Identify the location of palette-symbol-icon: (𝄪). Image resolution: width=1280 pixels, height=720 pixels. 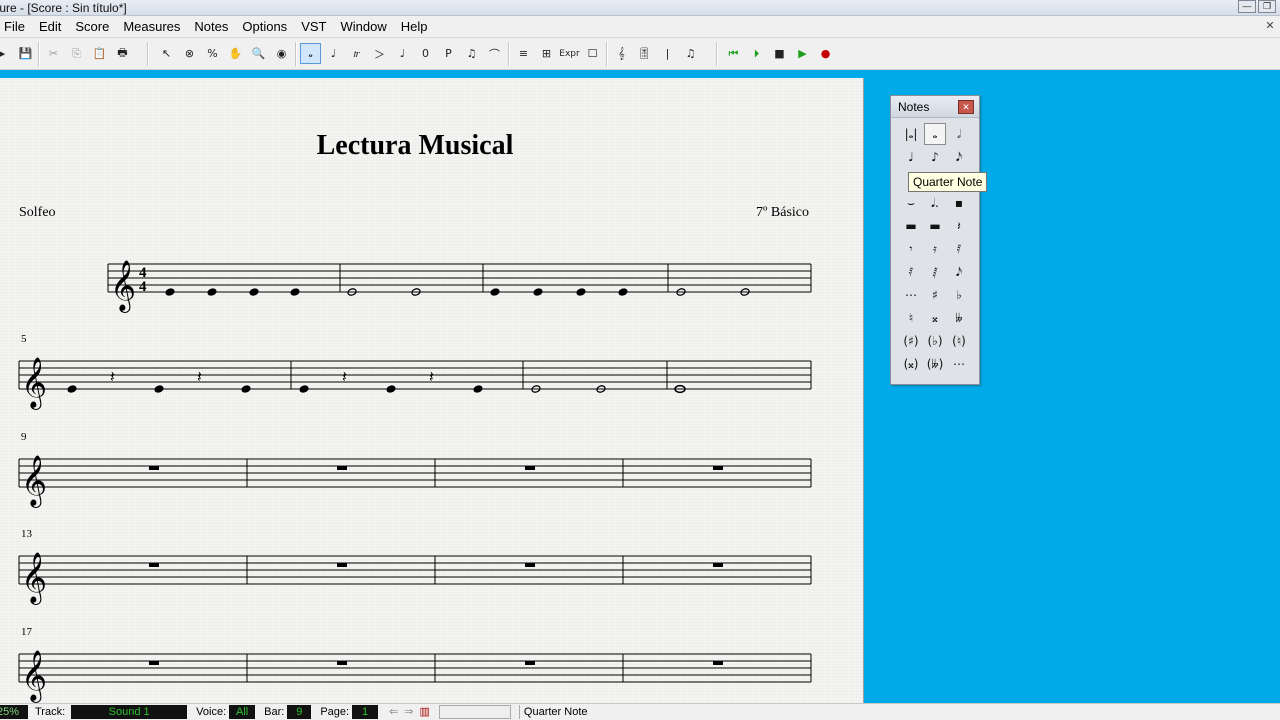
(911, 364).